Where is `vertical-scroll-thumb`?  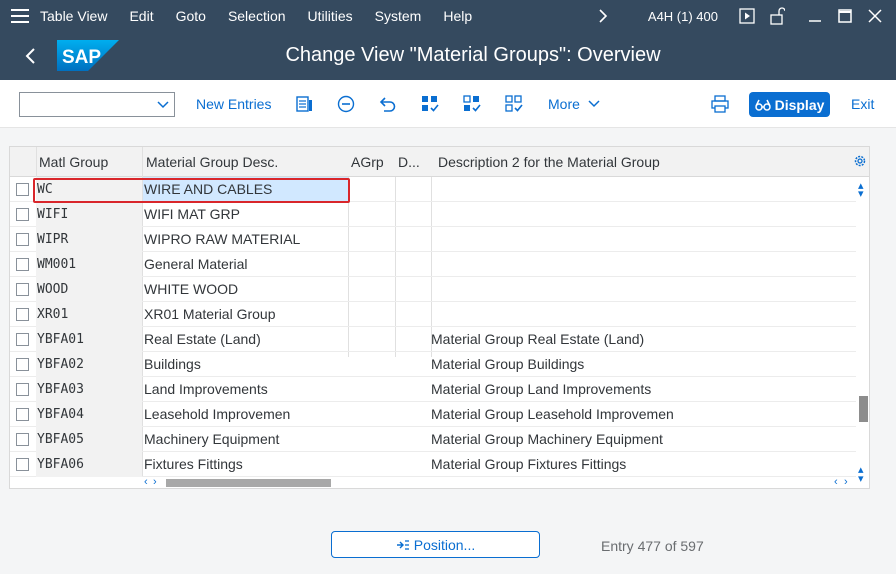 vertical-scroll-thumb is located at coordinates (863, 409).